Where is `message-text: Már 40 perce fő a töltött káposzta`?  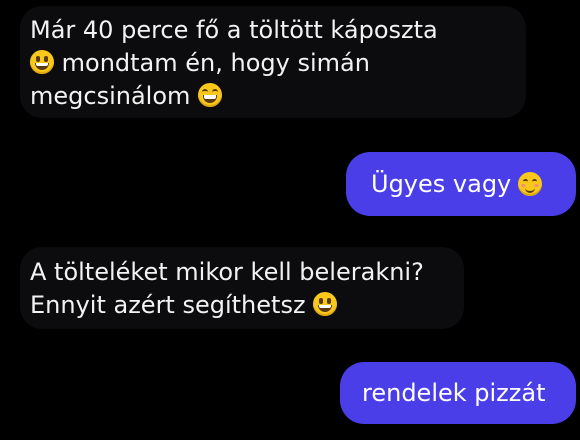
message-text: Már 40 perce fő a töltött káposzta is located at coordinates (234, 30).